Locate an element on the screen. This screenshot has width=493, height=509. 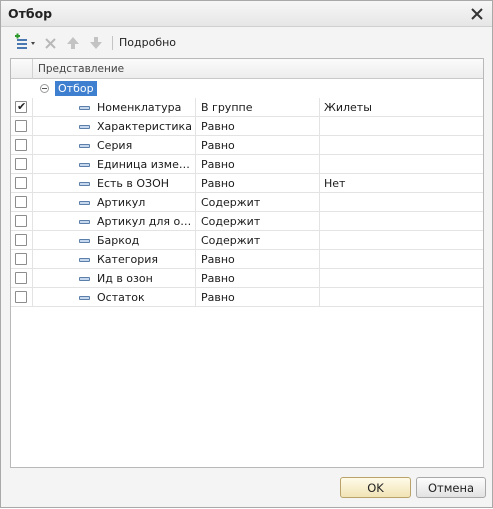
filter-row: Артикул Содержит is located at coordinates (247, 202).